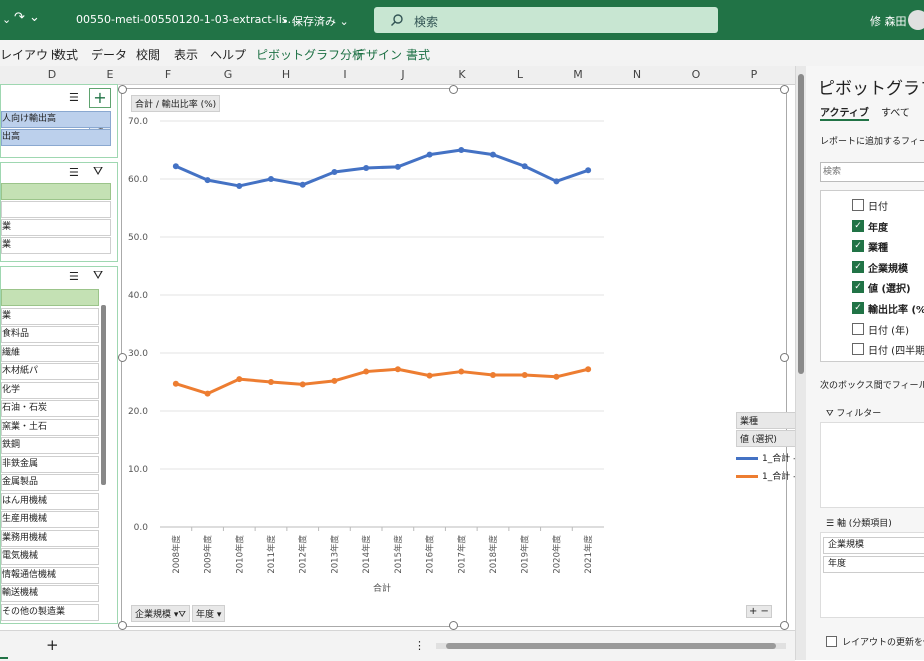 The width and height of the screenshot is (924, 661). Describe the element at coordinates (50, 501) in the screenshot. I see `slicer-item: はん用機械` at that location.